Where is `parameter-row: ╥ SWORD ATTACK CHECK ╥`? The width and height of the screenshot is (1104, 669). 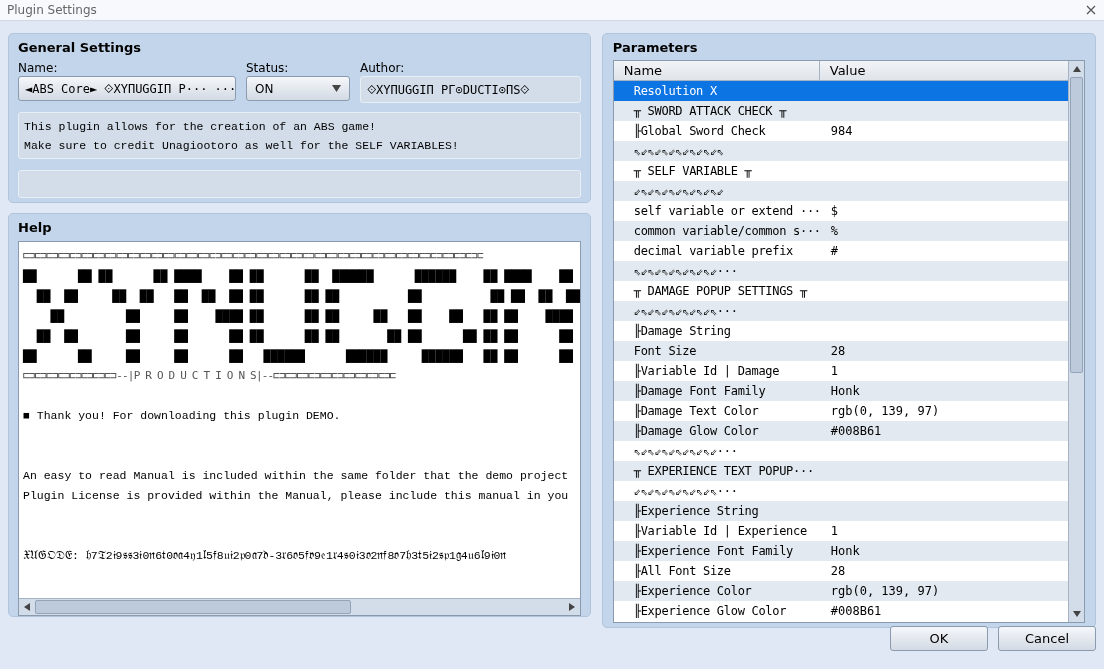 parameter-row: ╥ SWORD ATTACK CHECK ╥ is located at coordinates (840, 111).